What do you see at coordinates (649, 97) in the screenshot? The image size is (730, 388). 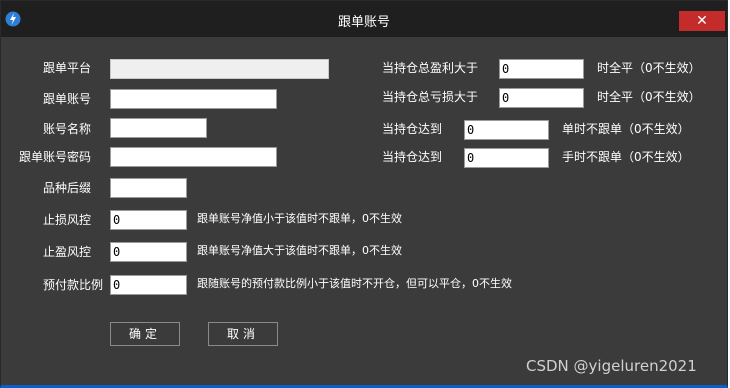 I see `total-loss-suffix: 时全平（0不生效）` at bounding box center [649, 97].